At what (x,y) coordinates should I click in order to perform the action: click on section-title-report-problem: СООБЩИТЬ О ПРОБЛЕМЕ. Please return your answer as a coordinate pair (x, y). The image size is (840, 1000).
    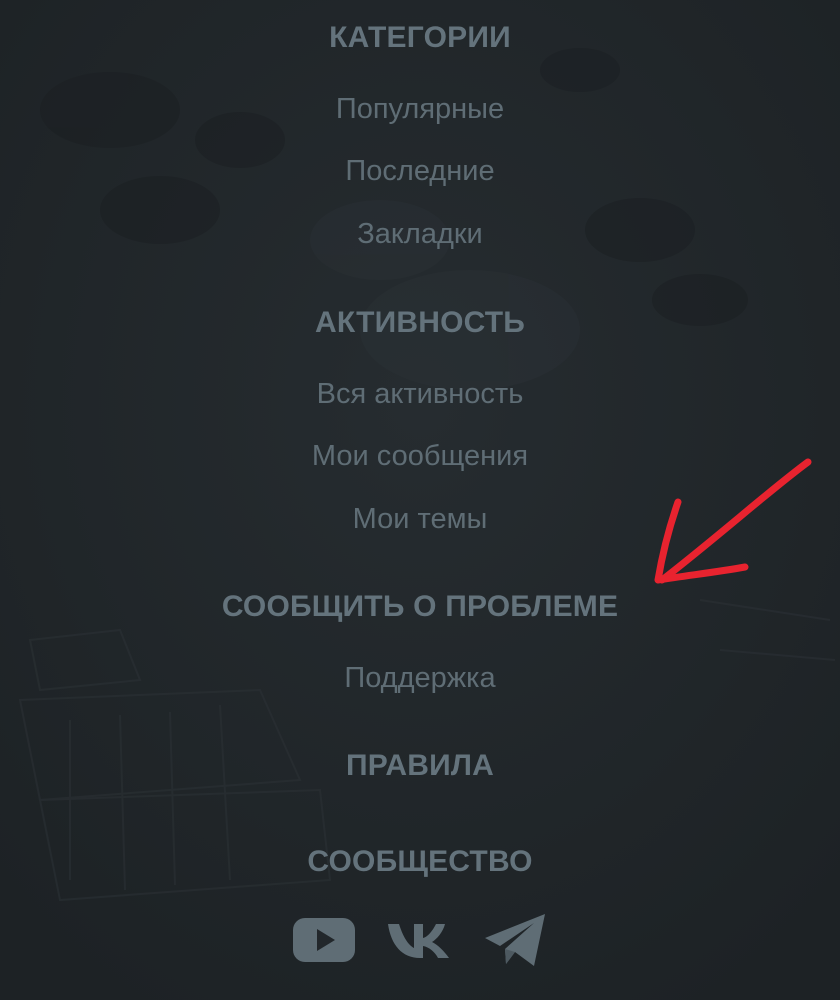
    Looking at the image, I should click on (420, 607).